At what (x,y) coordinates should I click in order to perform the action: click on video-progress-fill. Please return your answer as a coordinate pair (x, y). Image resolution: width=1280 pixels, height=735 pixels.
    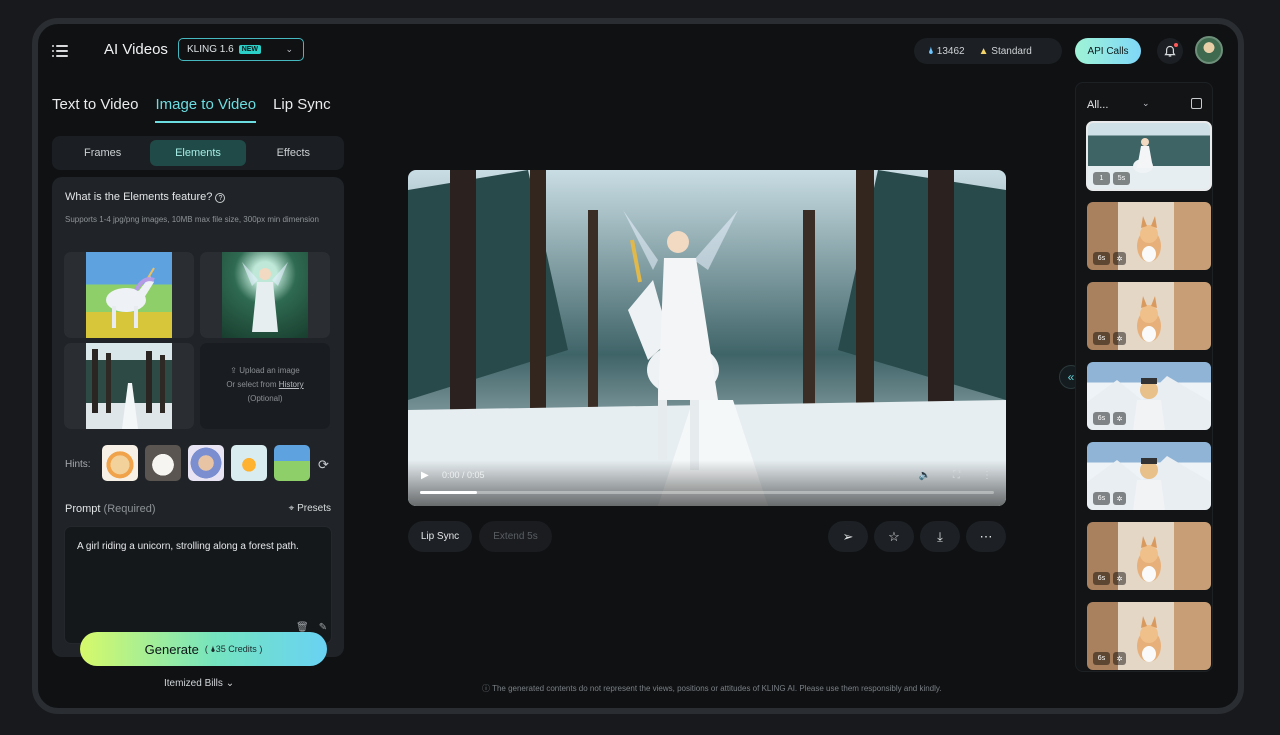
    Looking at the image, I should click on (449, 492).